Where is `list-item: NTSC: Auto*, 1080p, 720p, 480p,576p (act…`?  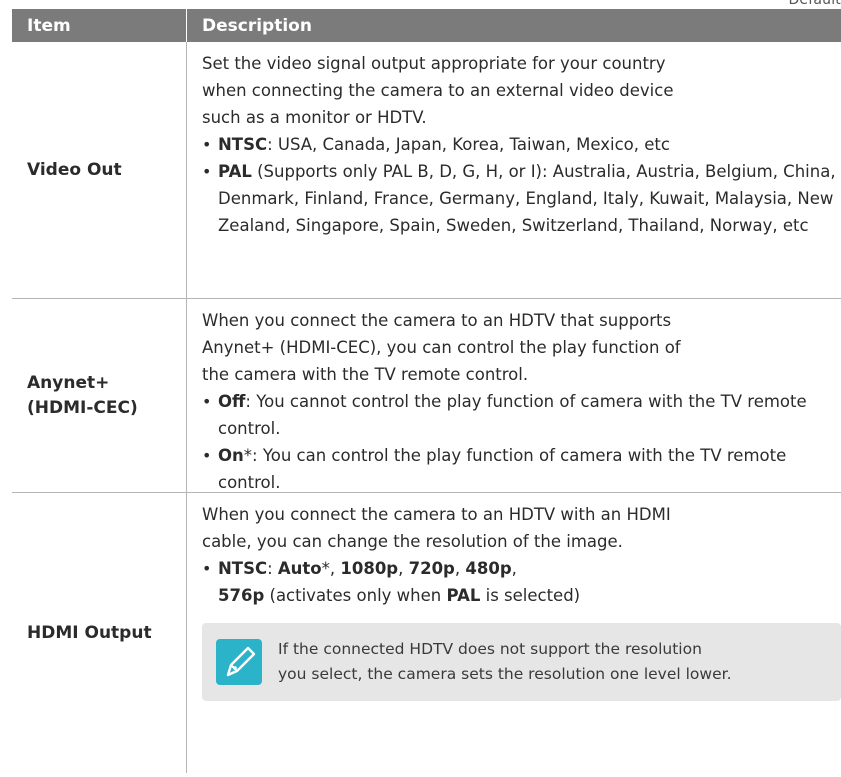 list-item: NTSC: Auto*, 1080p, 720p, 480p,576p (act… is located at coordinates (521, 582).